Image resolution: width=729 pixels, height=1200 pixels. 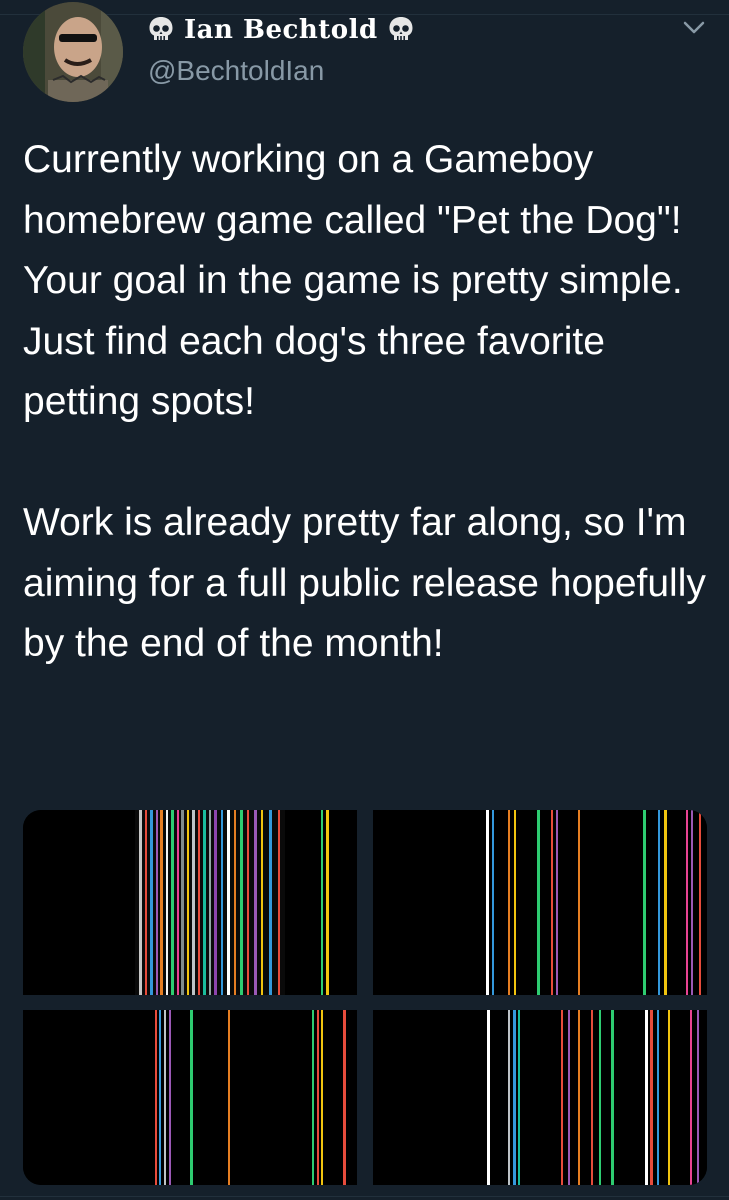 What do you see at coordinates (364, 1196) in the screenshot?
I see `bottom-divider` at bounding box center [364, 1196].